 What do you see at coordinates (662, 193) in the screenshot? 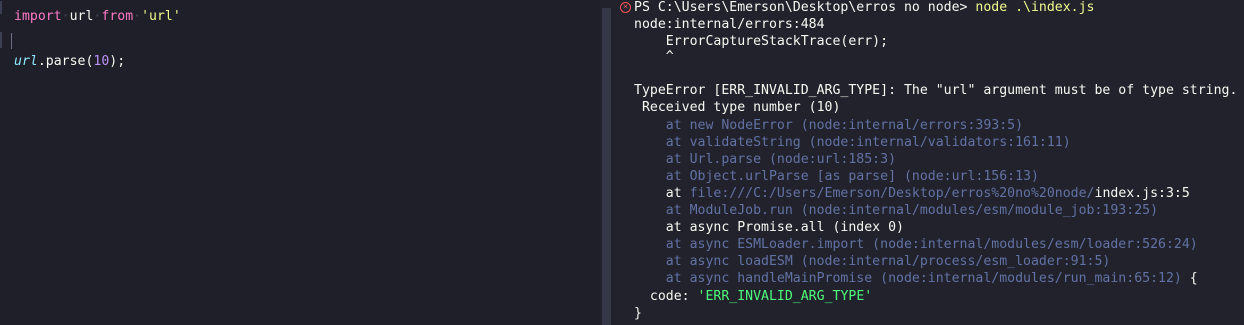
I see `stack-frame-at: at` at bounding box center [662, 193].